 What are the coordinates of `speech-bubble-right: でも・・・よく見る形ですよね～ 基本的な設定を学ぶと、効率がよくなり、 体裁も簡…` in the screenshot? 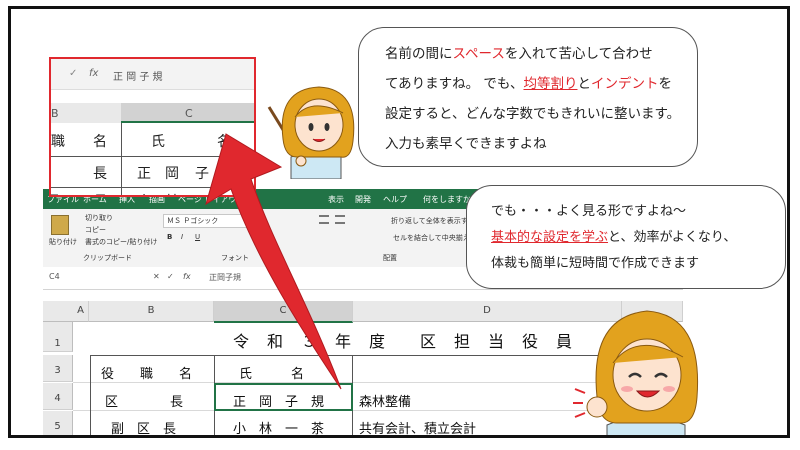 It's located at (626, 237).